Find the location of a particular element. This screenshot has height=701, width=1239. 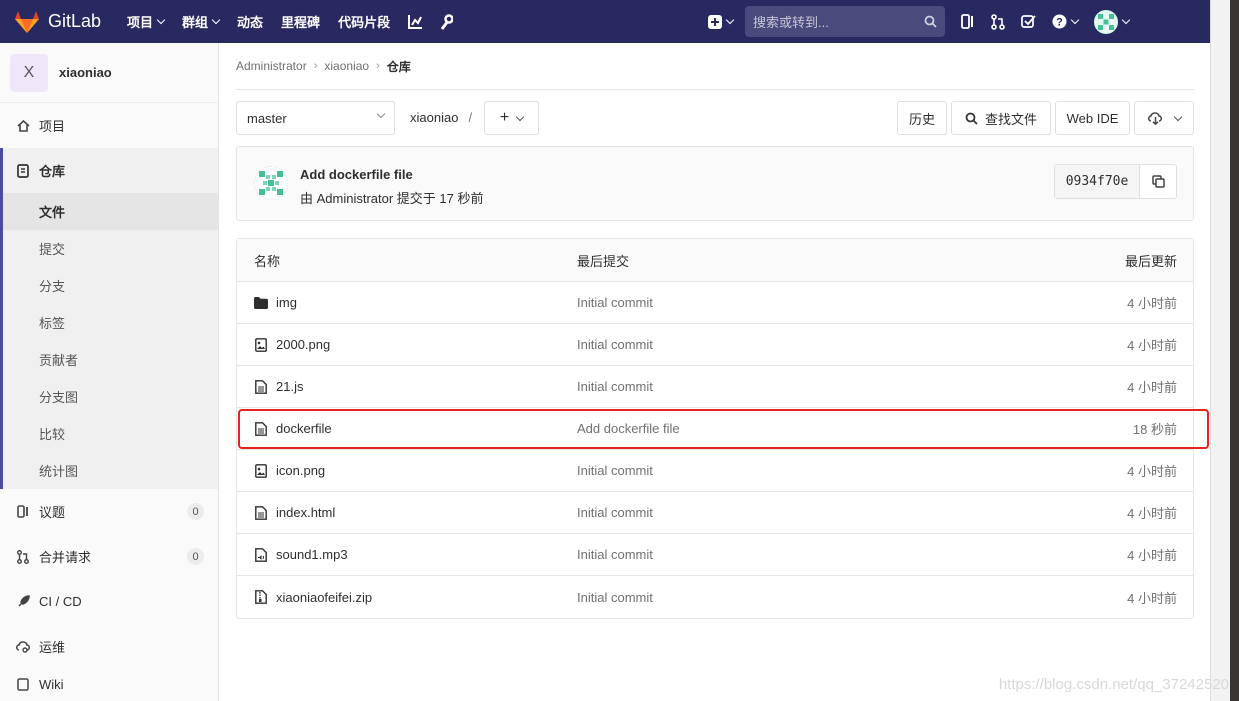

nav-right: 搜索或转到... ? is located at coordinates (926, 21).